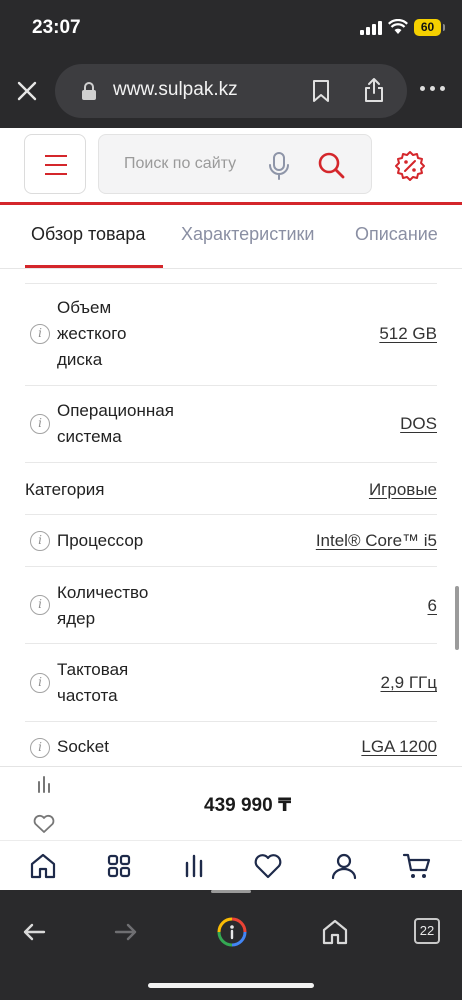  What do you see at coordinates (126, 932) in the screenshot?
I see `forward-arrow-icon` at bounding box center [126, 932].